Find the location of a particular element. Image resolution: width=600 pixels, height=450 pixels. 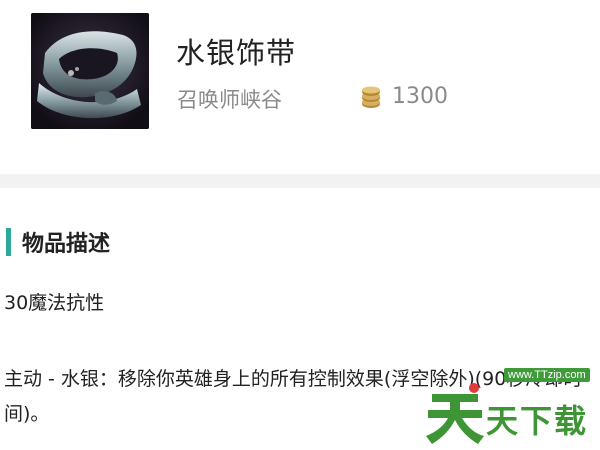

quicksilver-sash-icon is located at coordinates (90, 71).